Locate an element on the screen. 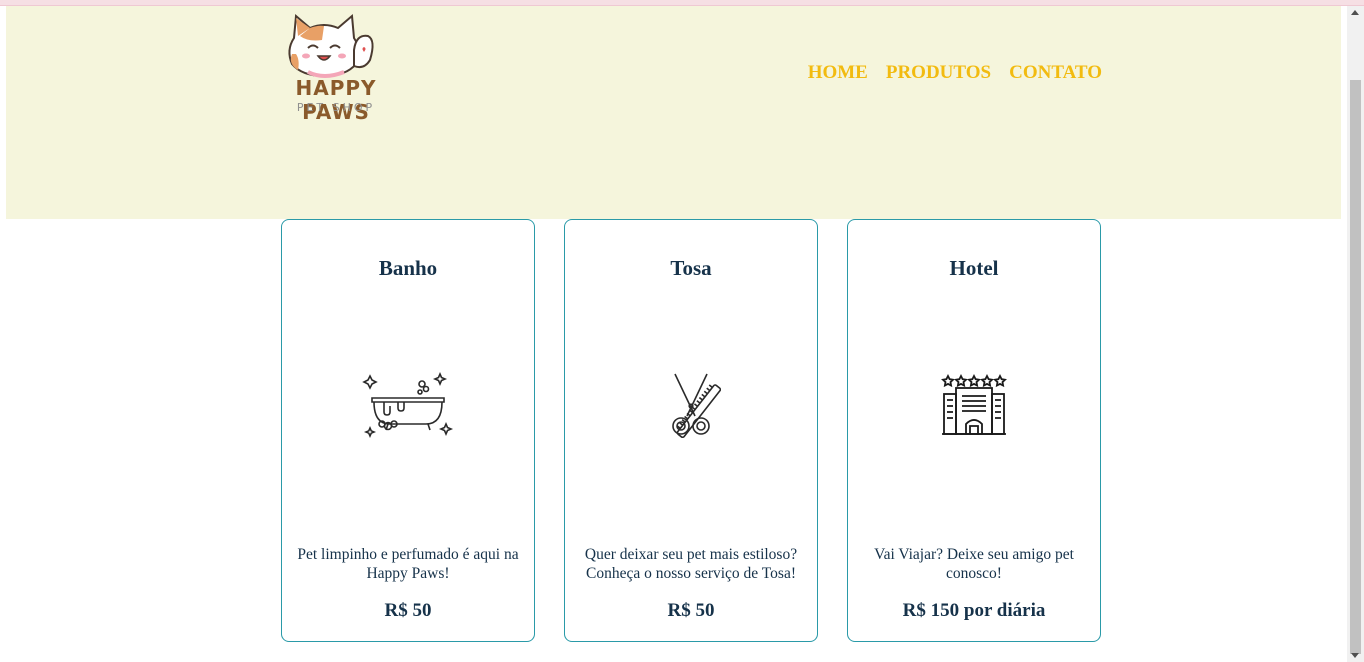  service-price: R$ 150 por diária is located at coordinates (974, 610).